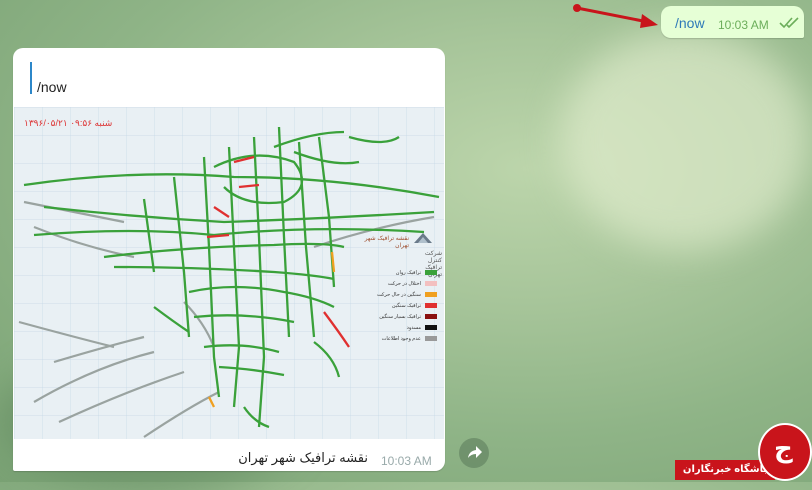 The image size is (812, 490). Describe the element at coordinates (403, 327) in the screenshot. I see `legend-row: مسدود` at that location.